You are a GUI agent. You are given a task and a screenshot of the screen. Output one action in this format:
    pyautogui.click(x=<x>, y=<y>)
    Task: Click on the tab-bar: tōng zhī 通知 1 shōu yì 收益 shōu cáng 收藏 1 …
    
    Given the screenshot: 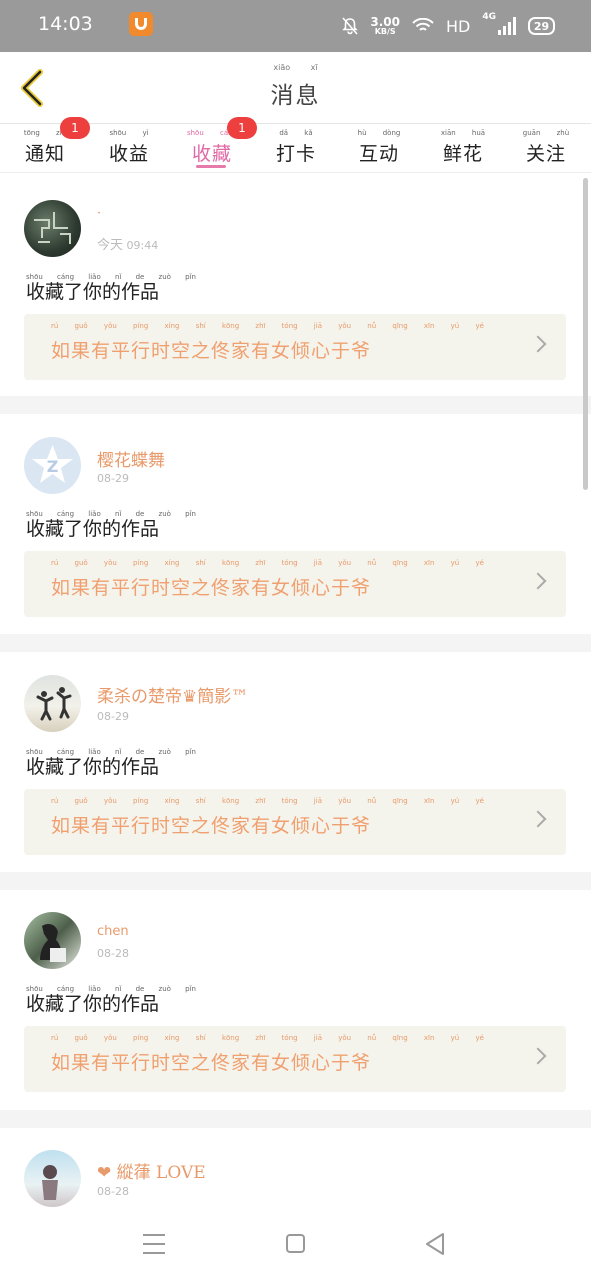 What is the action you would take?
    pyautogui.click(x=295, y=145)
    